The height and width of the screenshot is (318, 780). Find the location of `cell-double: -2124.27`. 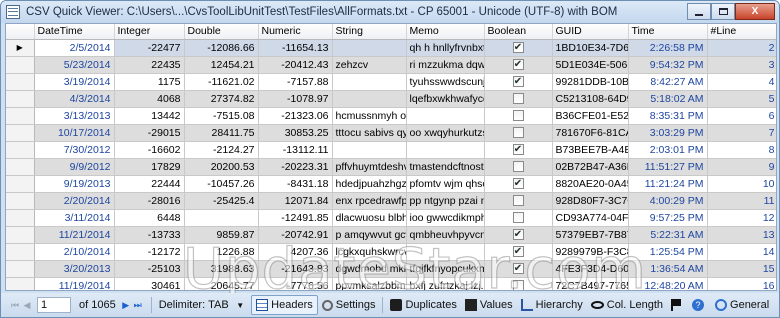

cell-double: -2124.27 is located at coordinates (221, 150).